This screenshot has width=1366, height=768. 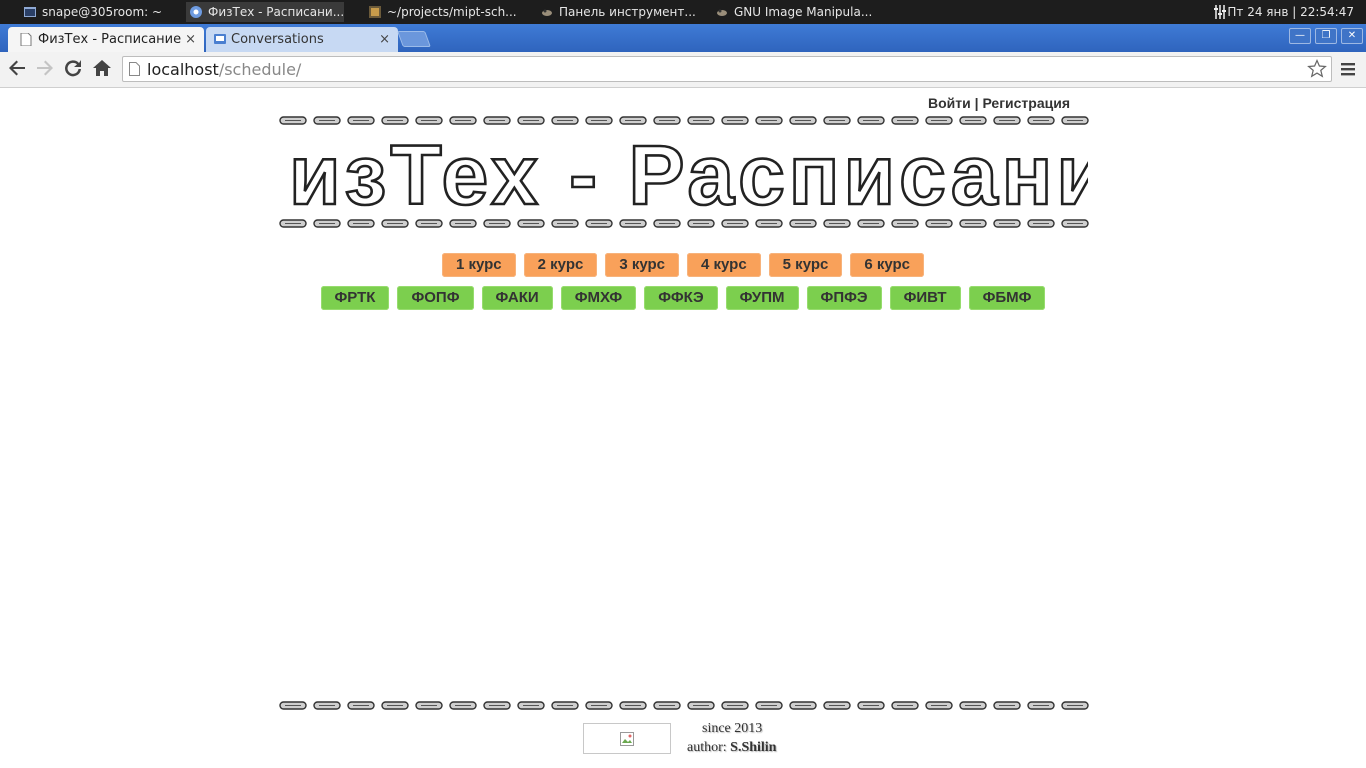 I want to click on taskbar-item-label: snape@305room: ~, so click(x=102, y=12).